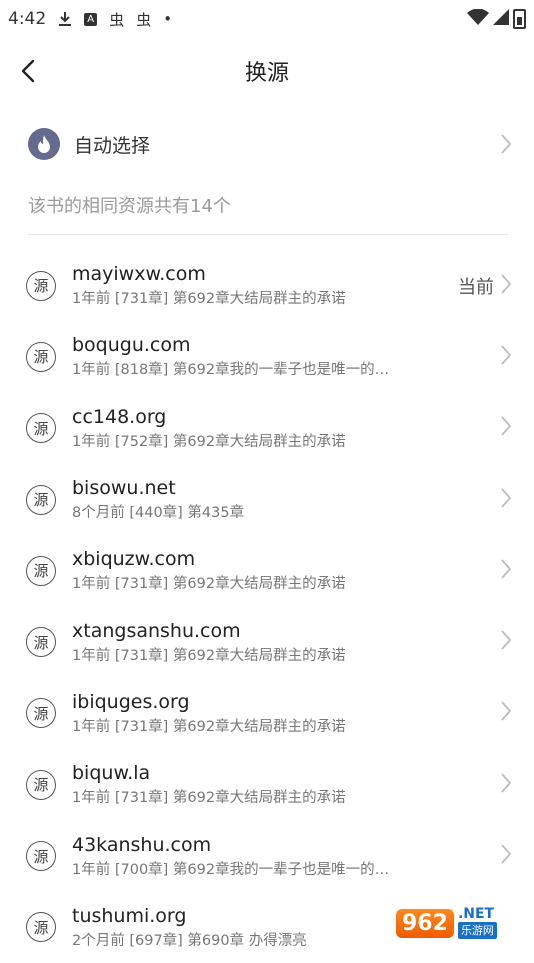  What do you see at coordinates (142, 844) in the screenshot?
I see `source-domain: 43kanshu.com` at bounding box center [142, 844].